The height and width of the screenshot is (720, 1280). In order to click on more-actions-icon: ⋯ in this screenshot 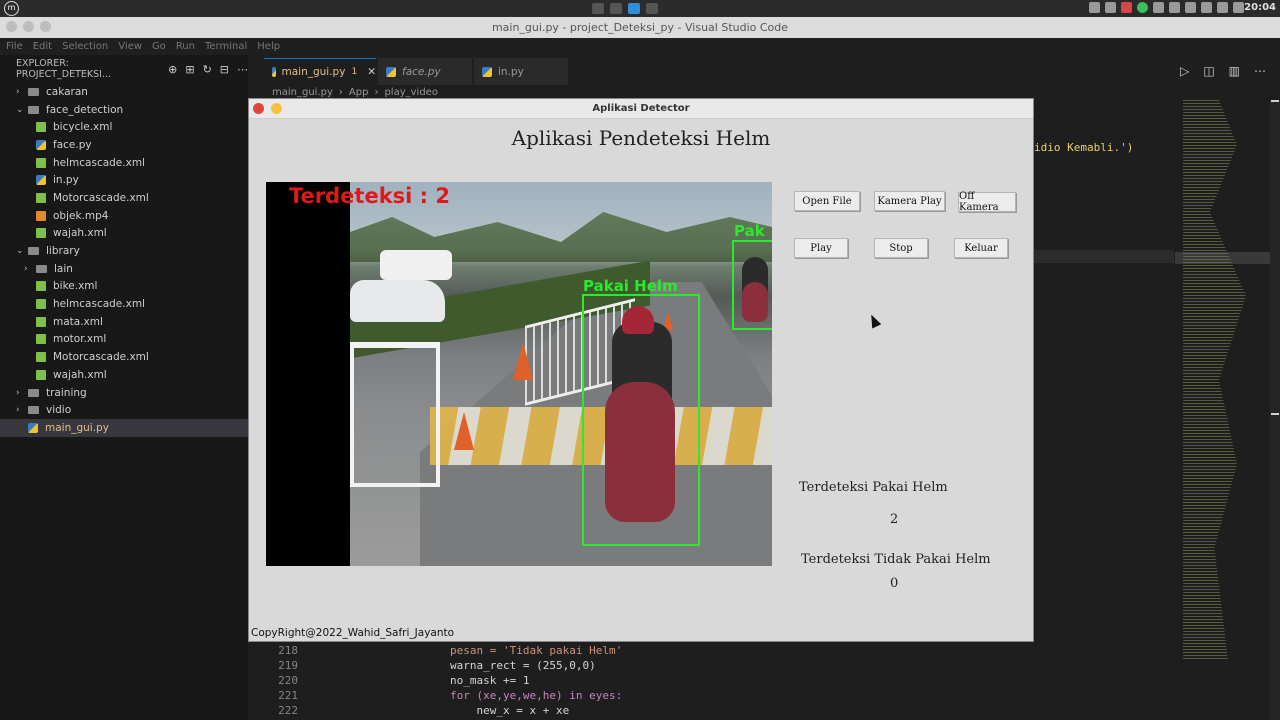, I will do `click(242, 69)`.